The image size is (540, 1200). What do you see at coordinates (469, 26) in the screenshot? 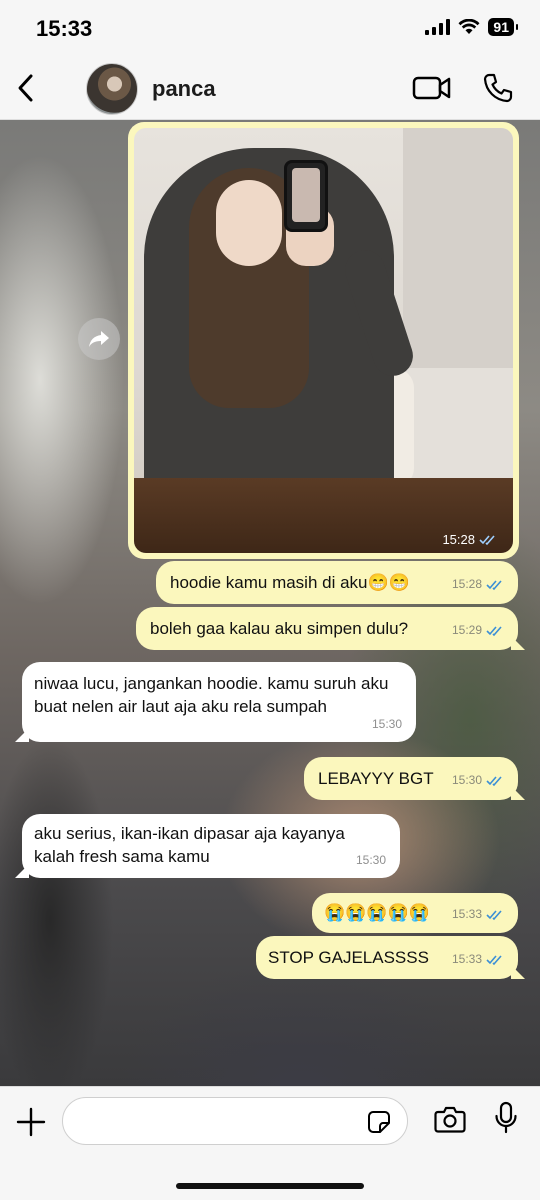
I see `wifi-icon` at bounding box center [469, 26].